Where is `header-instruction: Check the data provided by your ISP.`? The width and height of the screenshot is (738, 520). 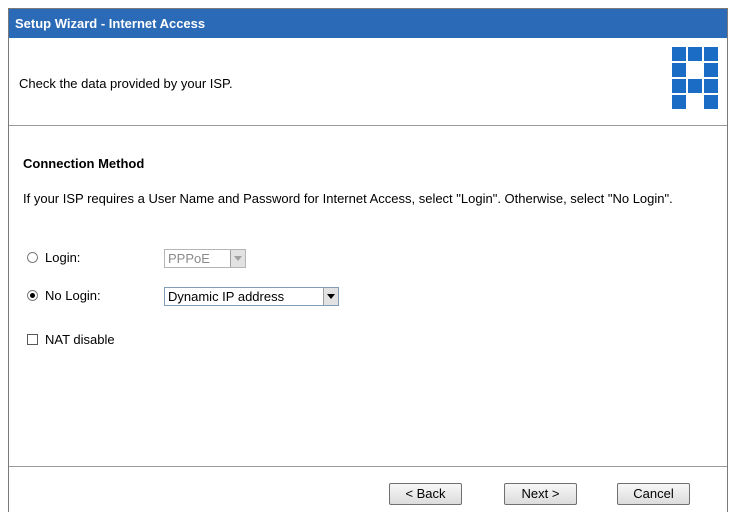
header-instruction: Check the data provided by your ISP. is located at coordinates (126, 83).